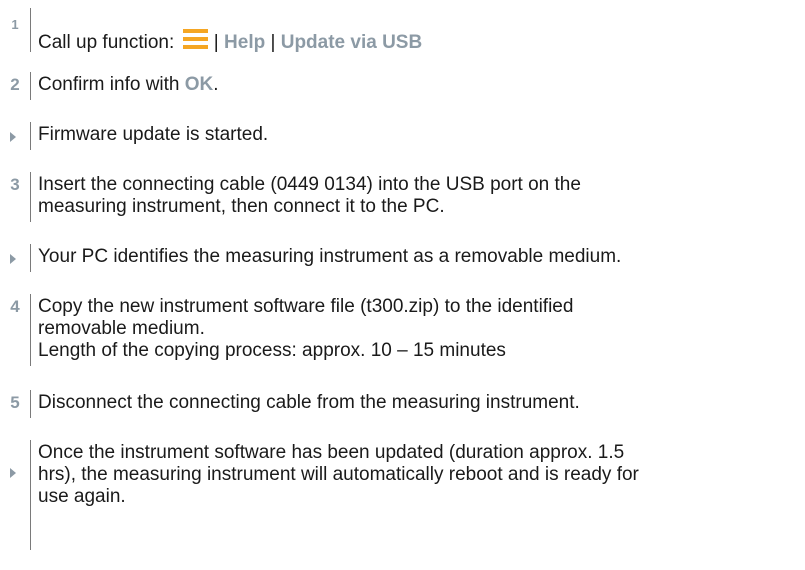  I want to click on result-1: Firmware update is started., so click(402, 136).